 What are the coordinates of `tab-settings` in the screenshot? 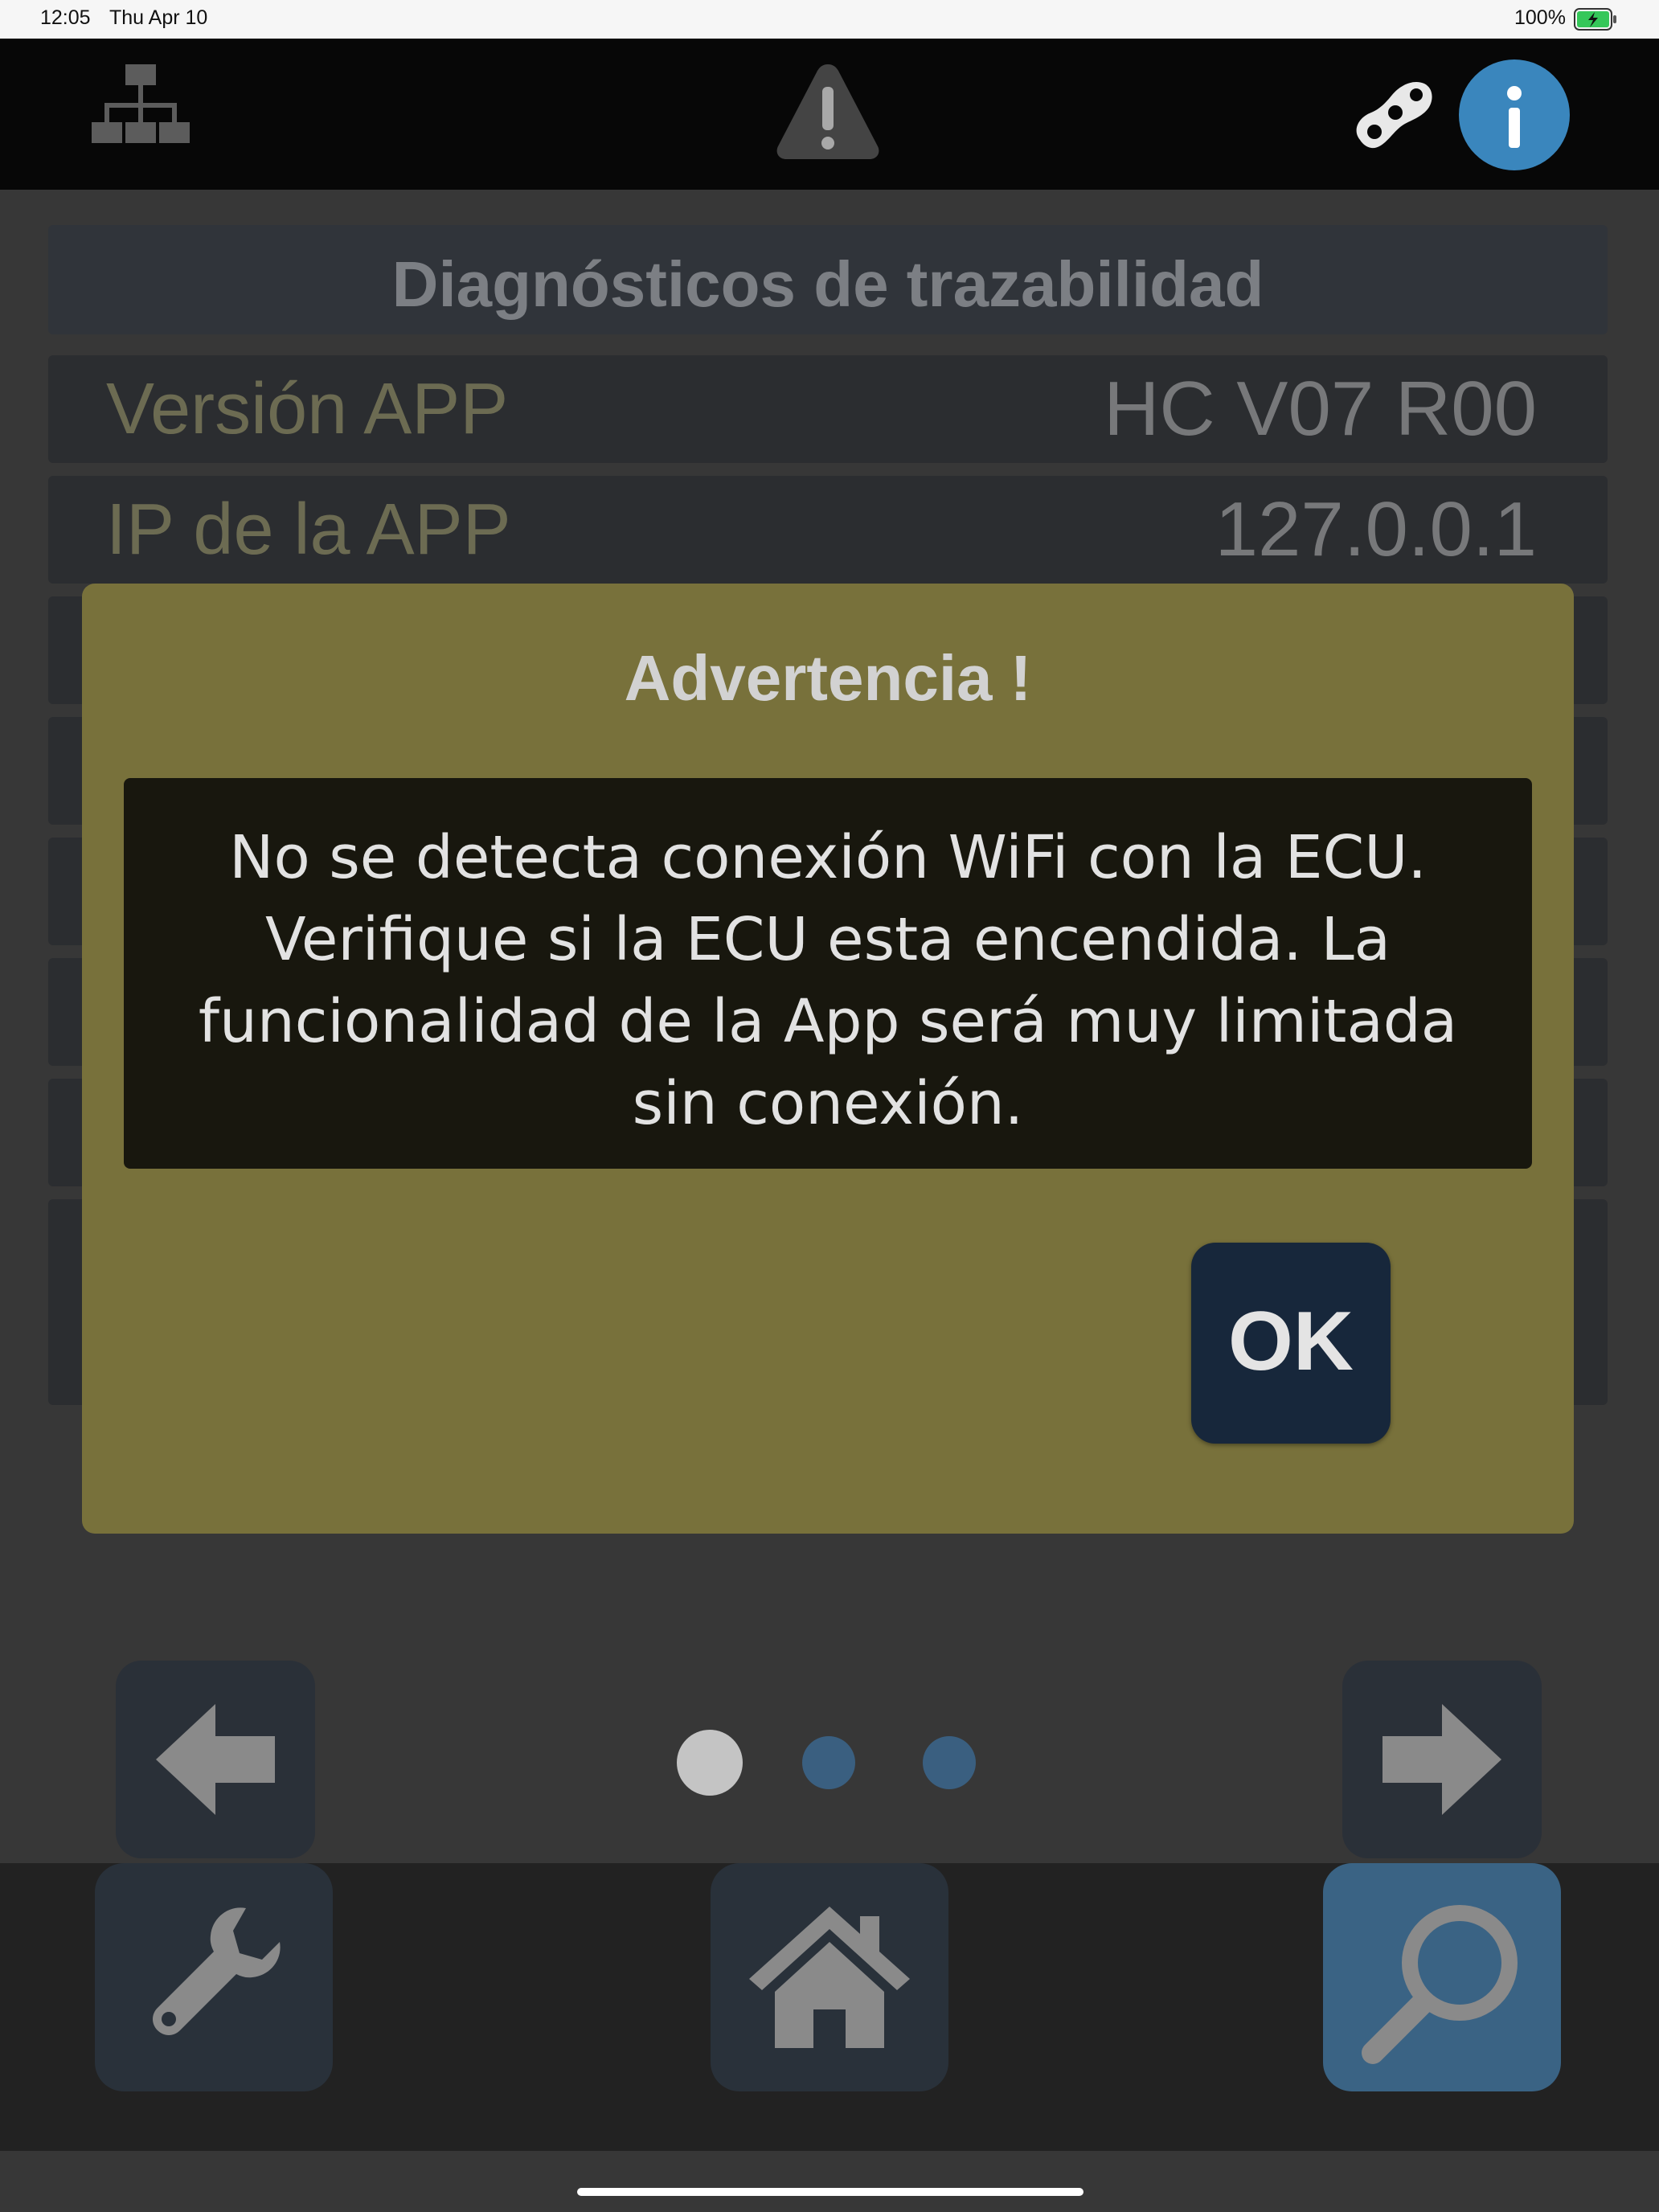 It's located at (214, 1977).